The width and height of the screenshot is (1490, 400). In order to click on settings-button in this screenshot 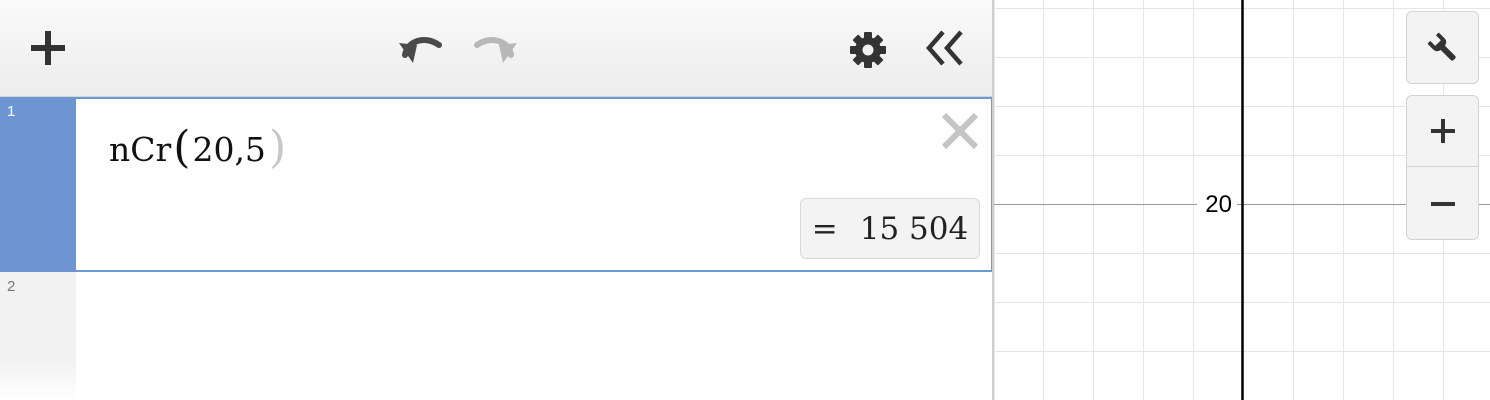, I will do `click(868, 50)`.